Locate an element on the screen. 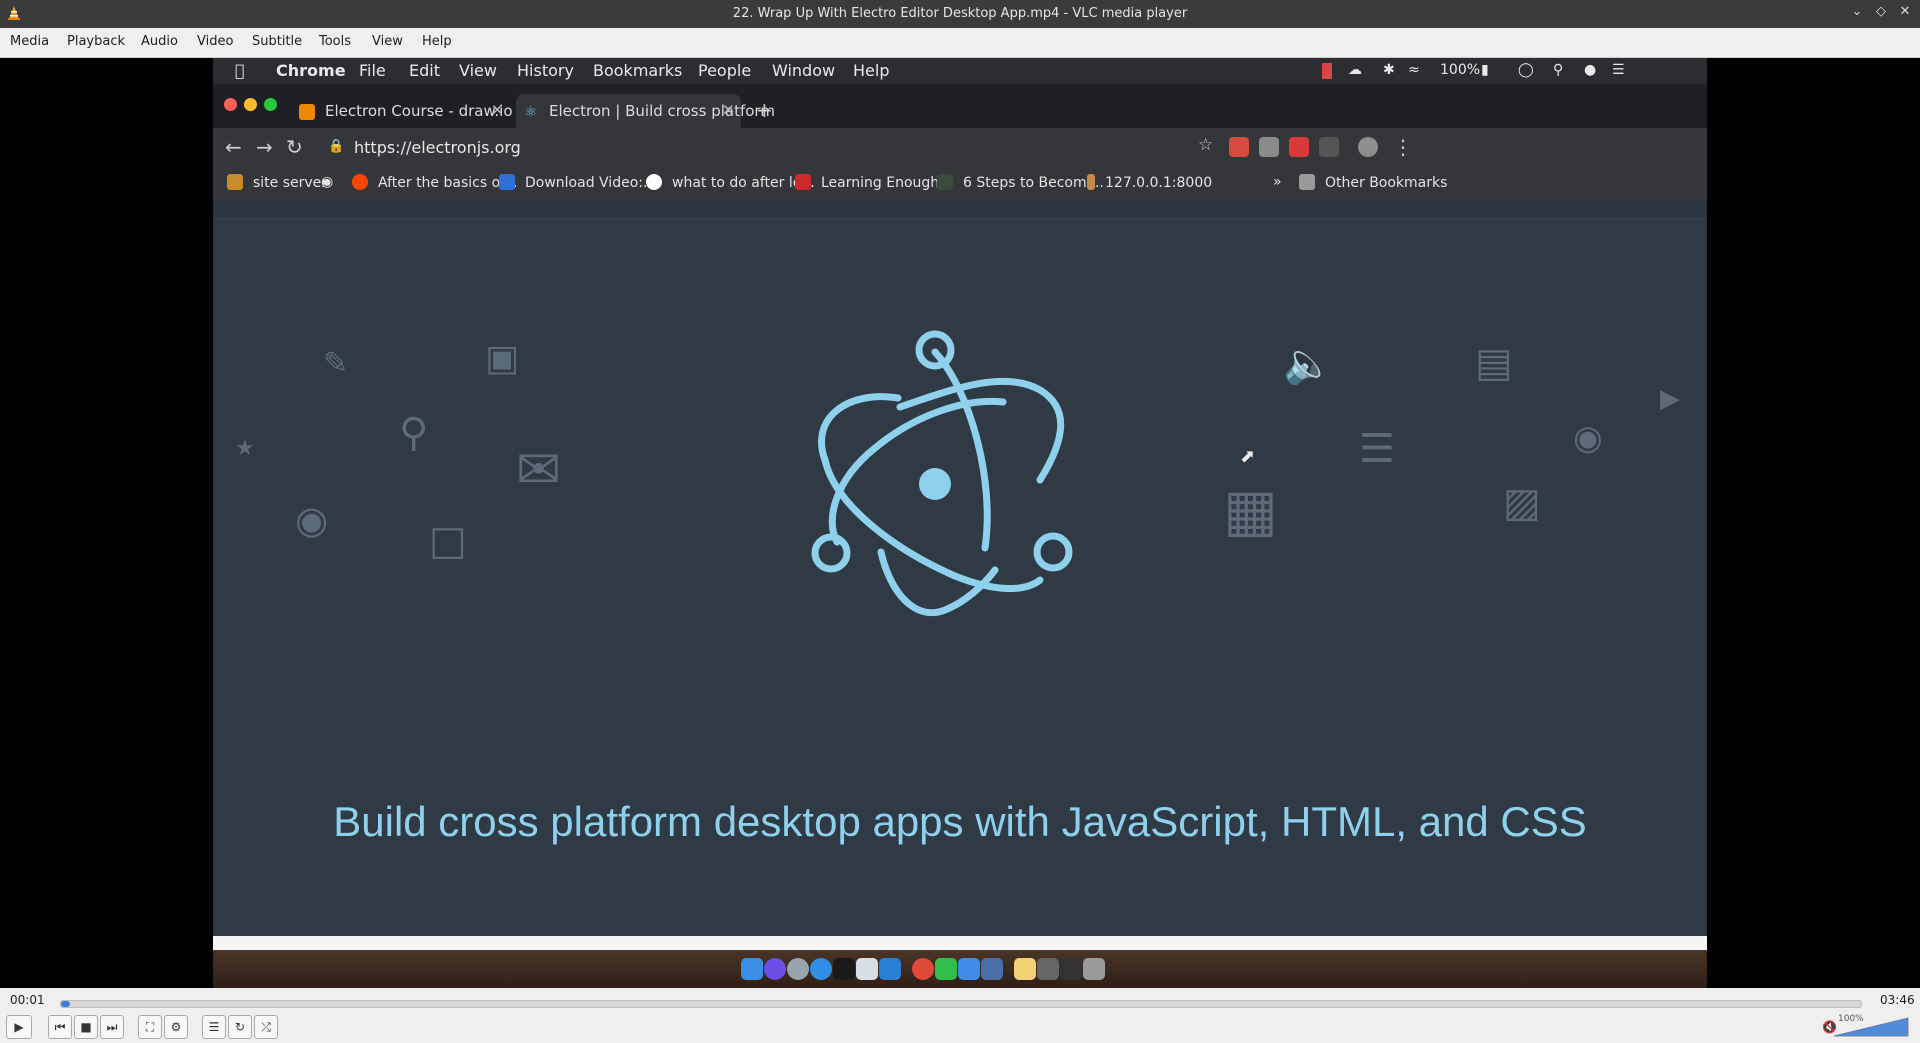 This screenshot has height=1043, width=1920. menu-view: View is located at coordinates (387, 41).